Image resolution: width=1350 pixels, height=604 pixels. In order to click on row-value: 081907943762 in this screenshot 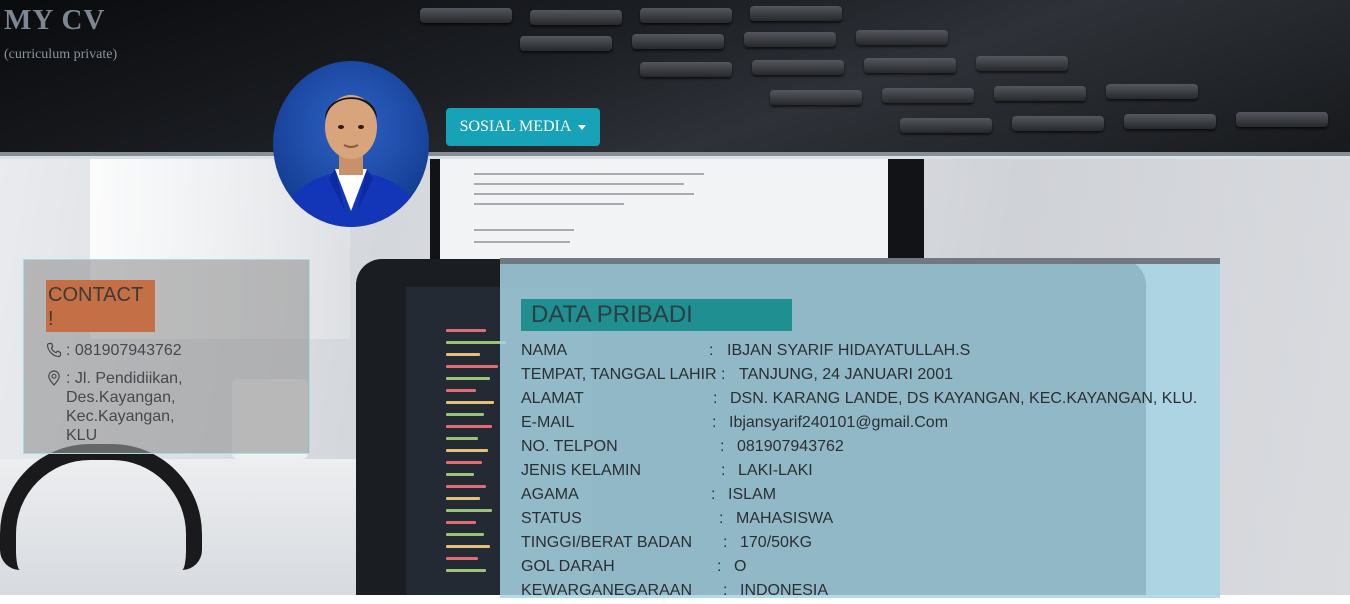, I will do `click(790, 446)`.